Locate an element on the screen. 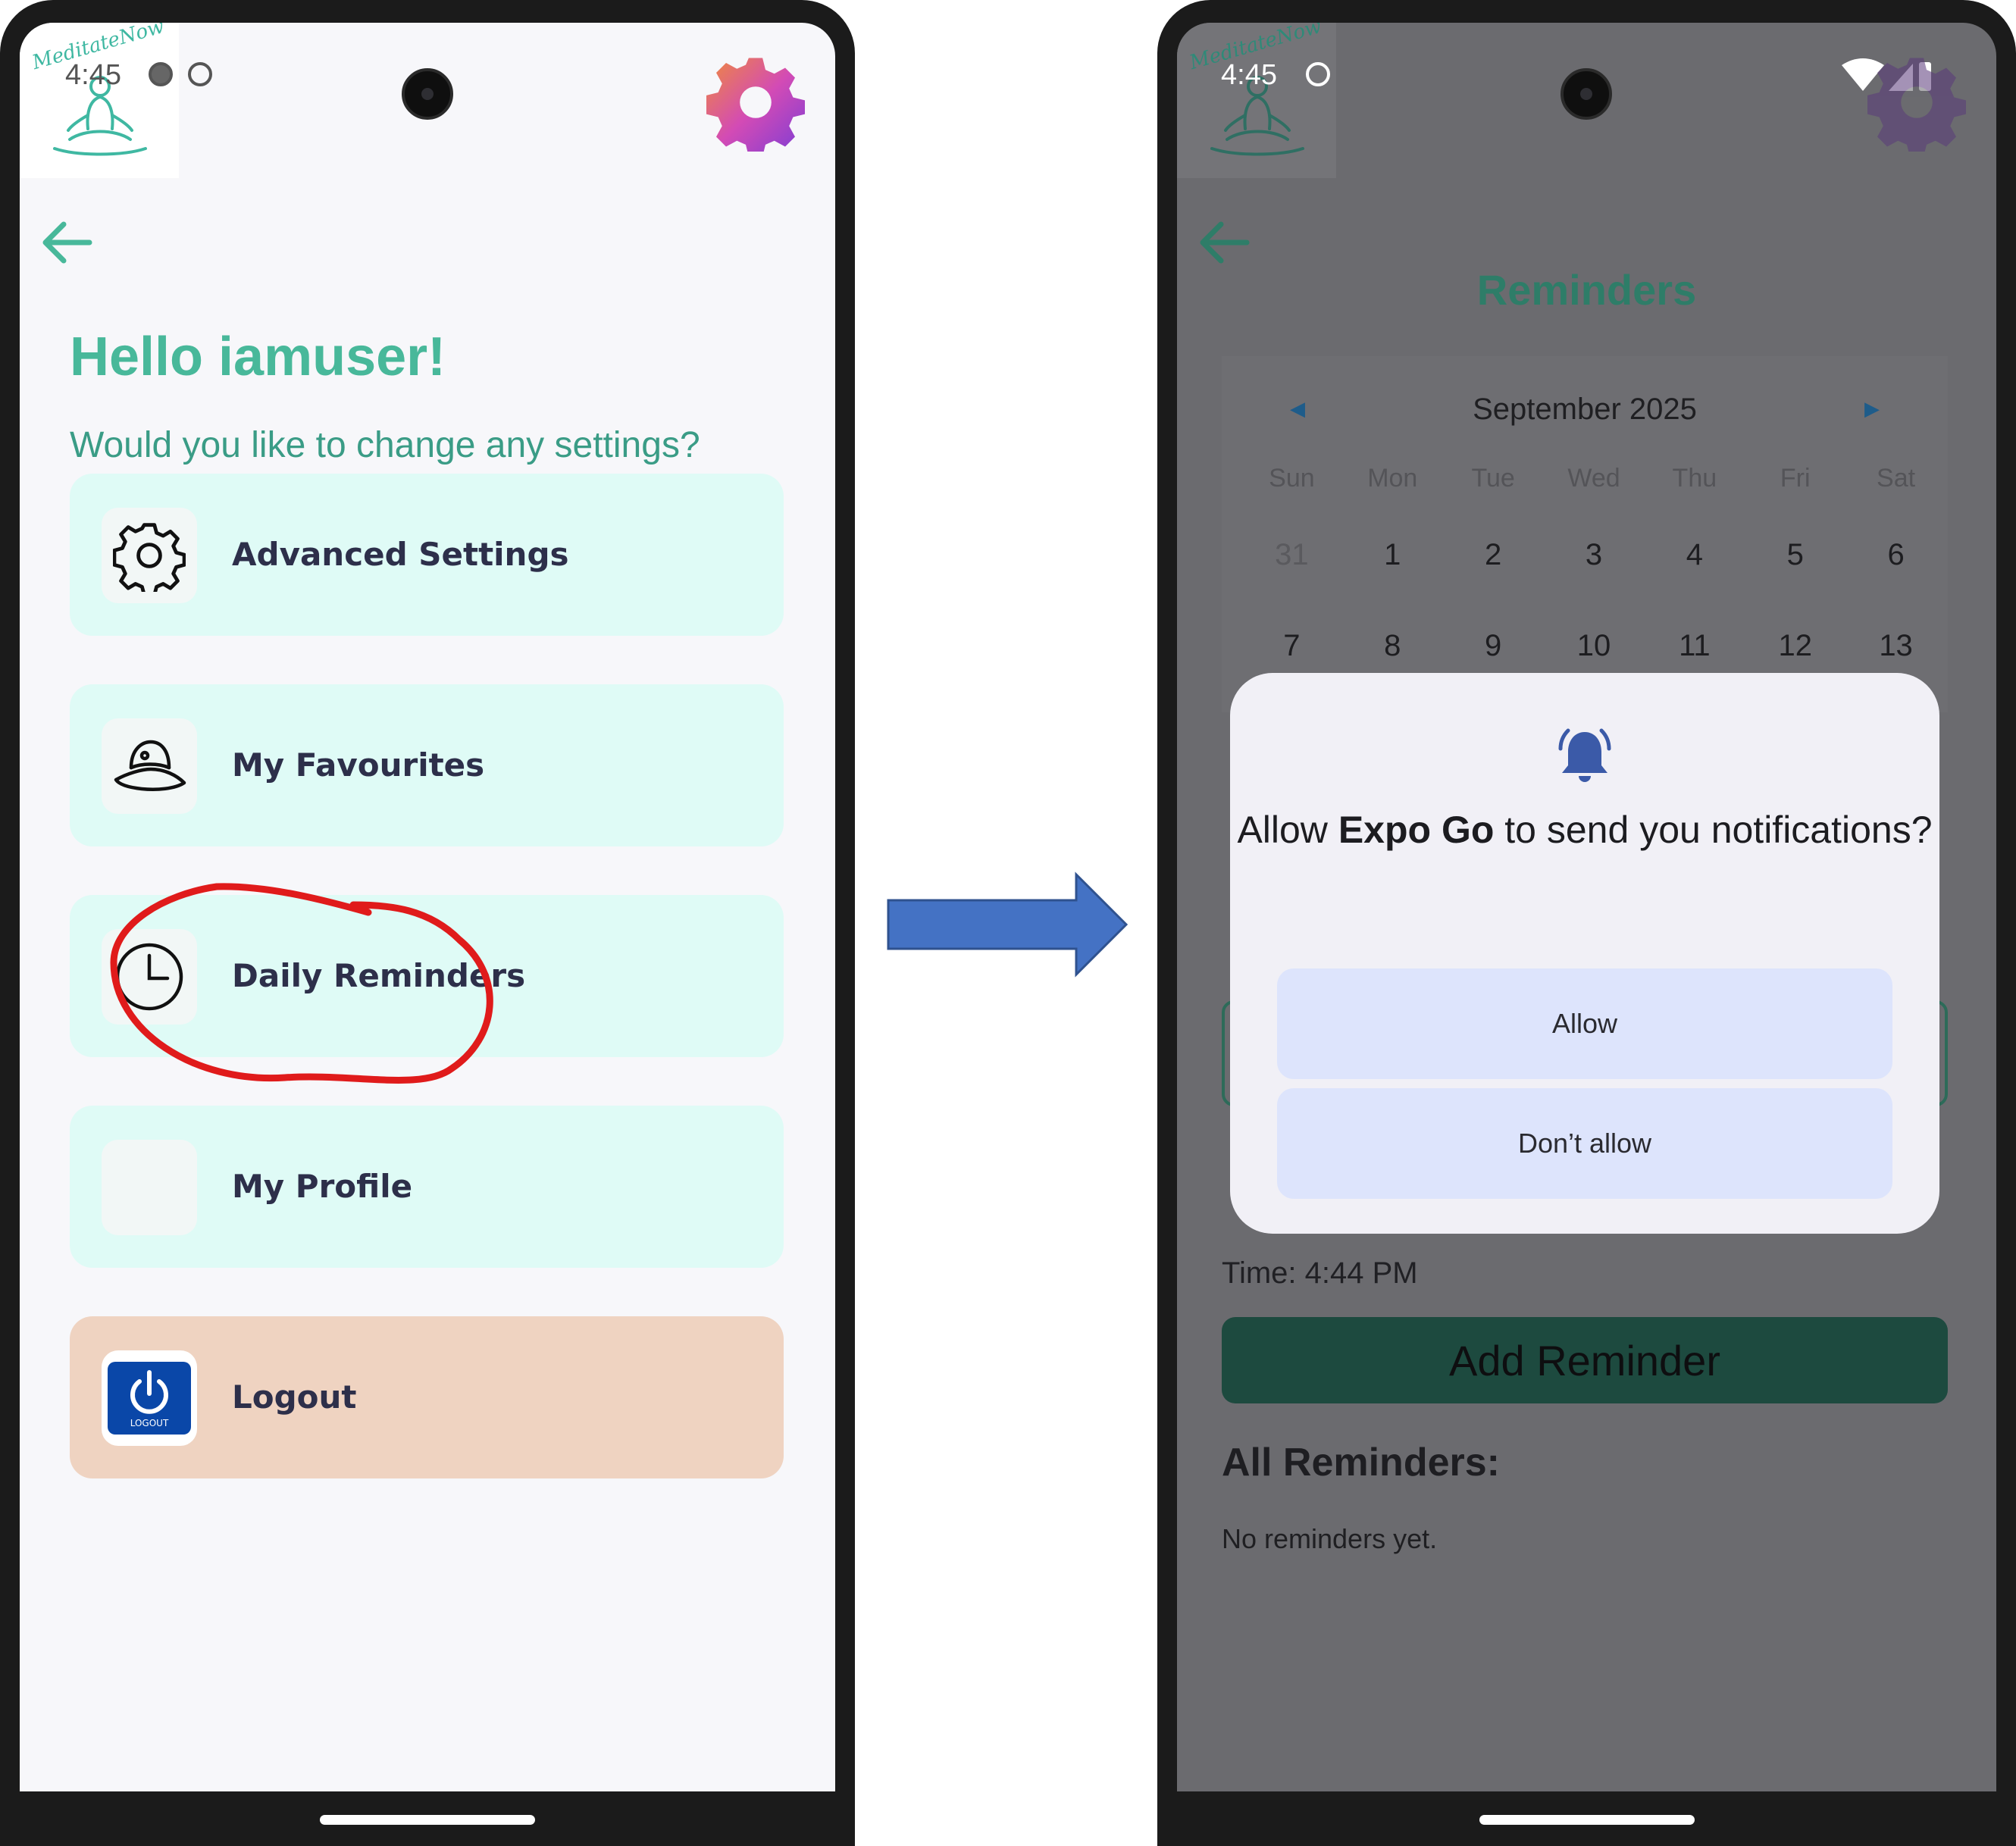 The image size is (2016, 1846). greeting-title: Hello iamuser! is located at coordinates (258, 357).